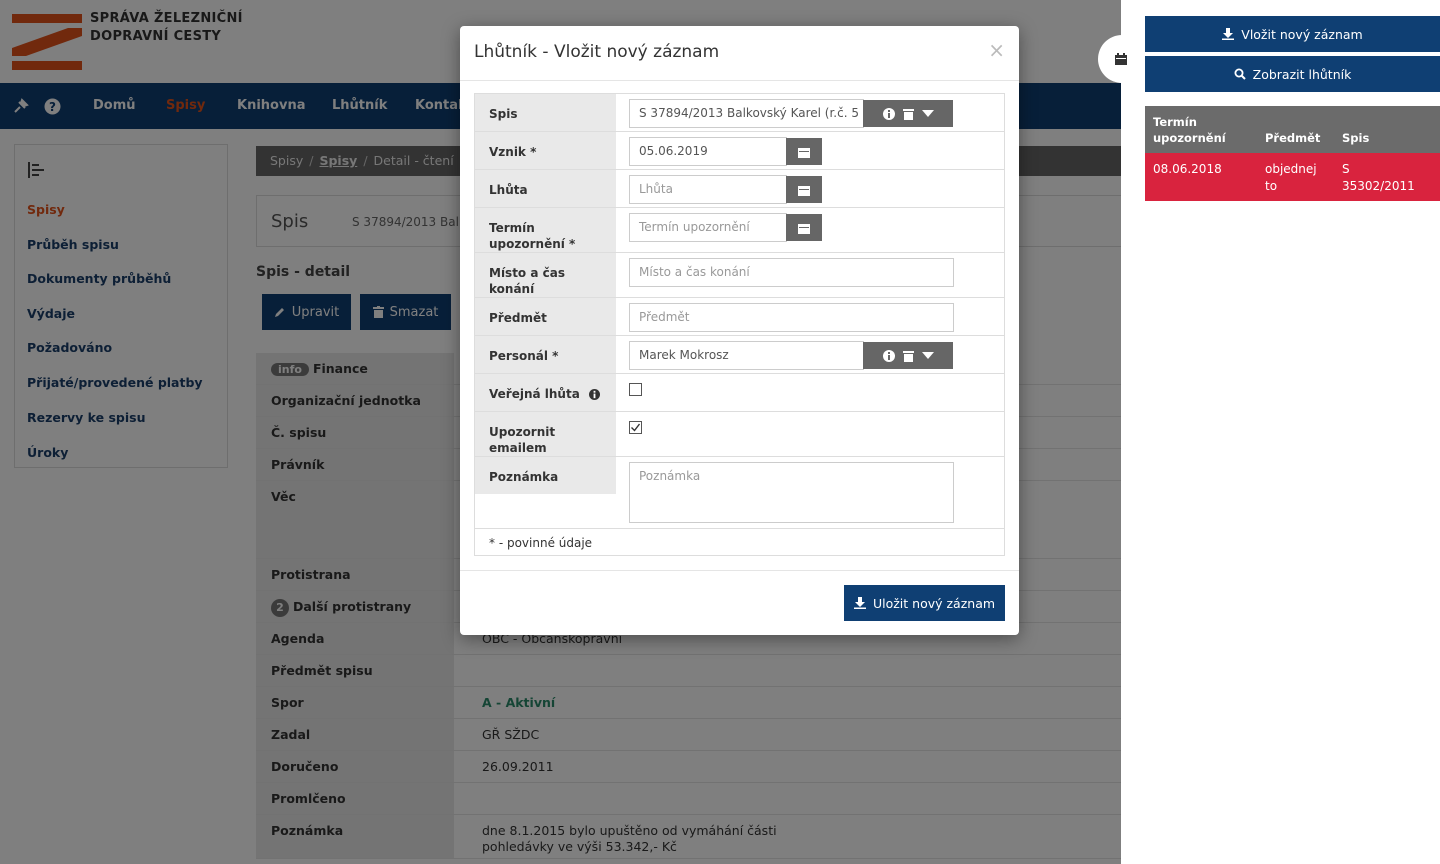 This screenshot has height=864, width=1440. What do you see at coordinates (739, 393) in the screenshot?
I see `form-row-verejna: Veřejná lhůta` at bounding box center [739, 393].